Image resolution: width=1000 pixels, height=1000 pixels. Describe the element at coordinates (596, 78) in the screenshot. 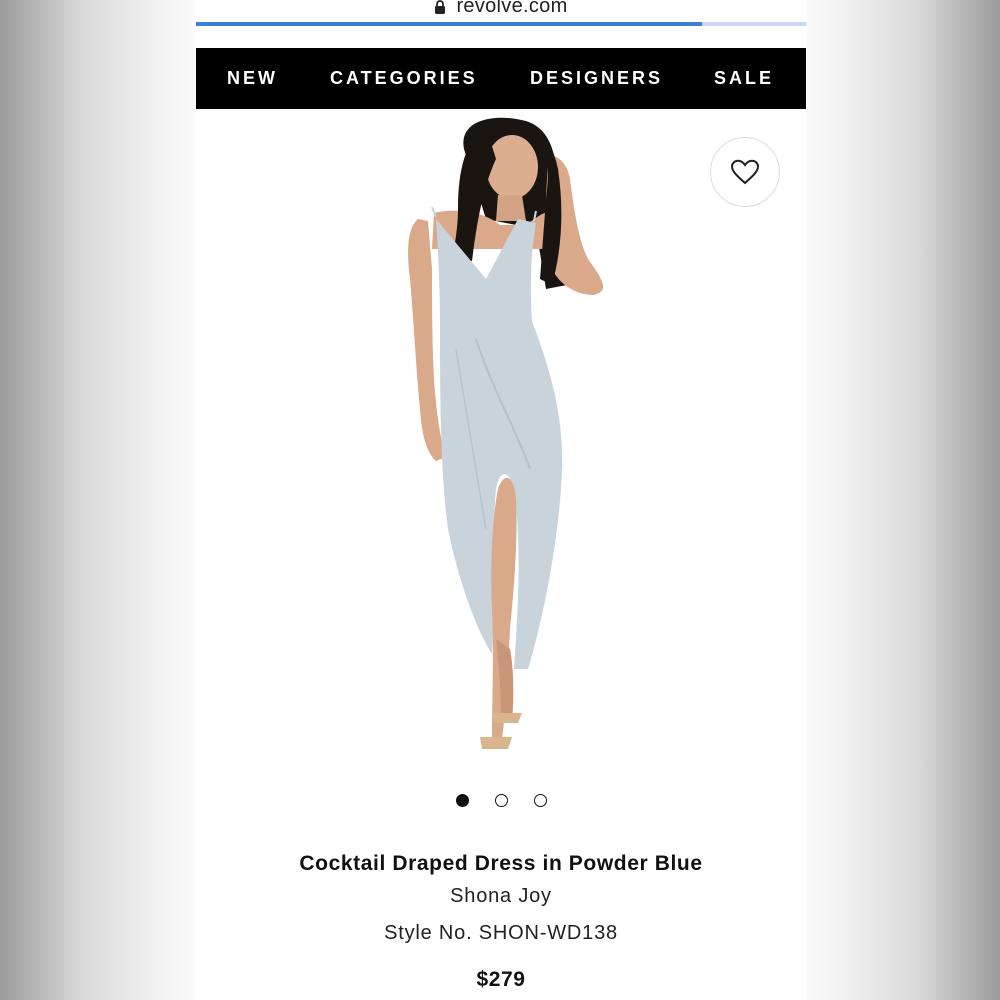

I see `nav-item-designers: DESIGNERS` at that location.